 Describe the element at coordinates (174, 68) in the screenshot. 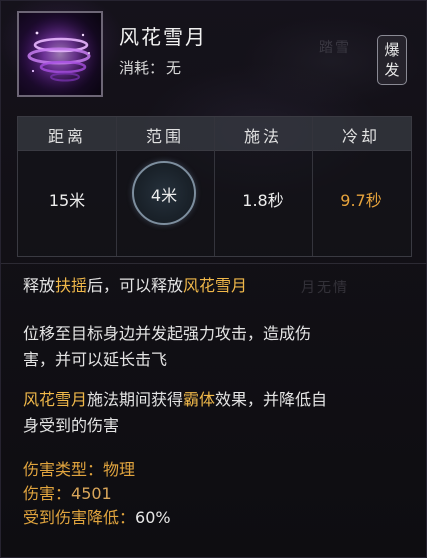

I see `cost-value: 无` at that location.